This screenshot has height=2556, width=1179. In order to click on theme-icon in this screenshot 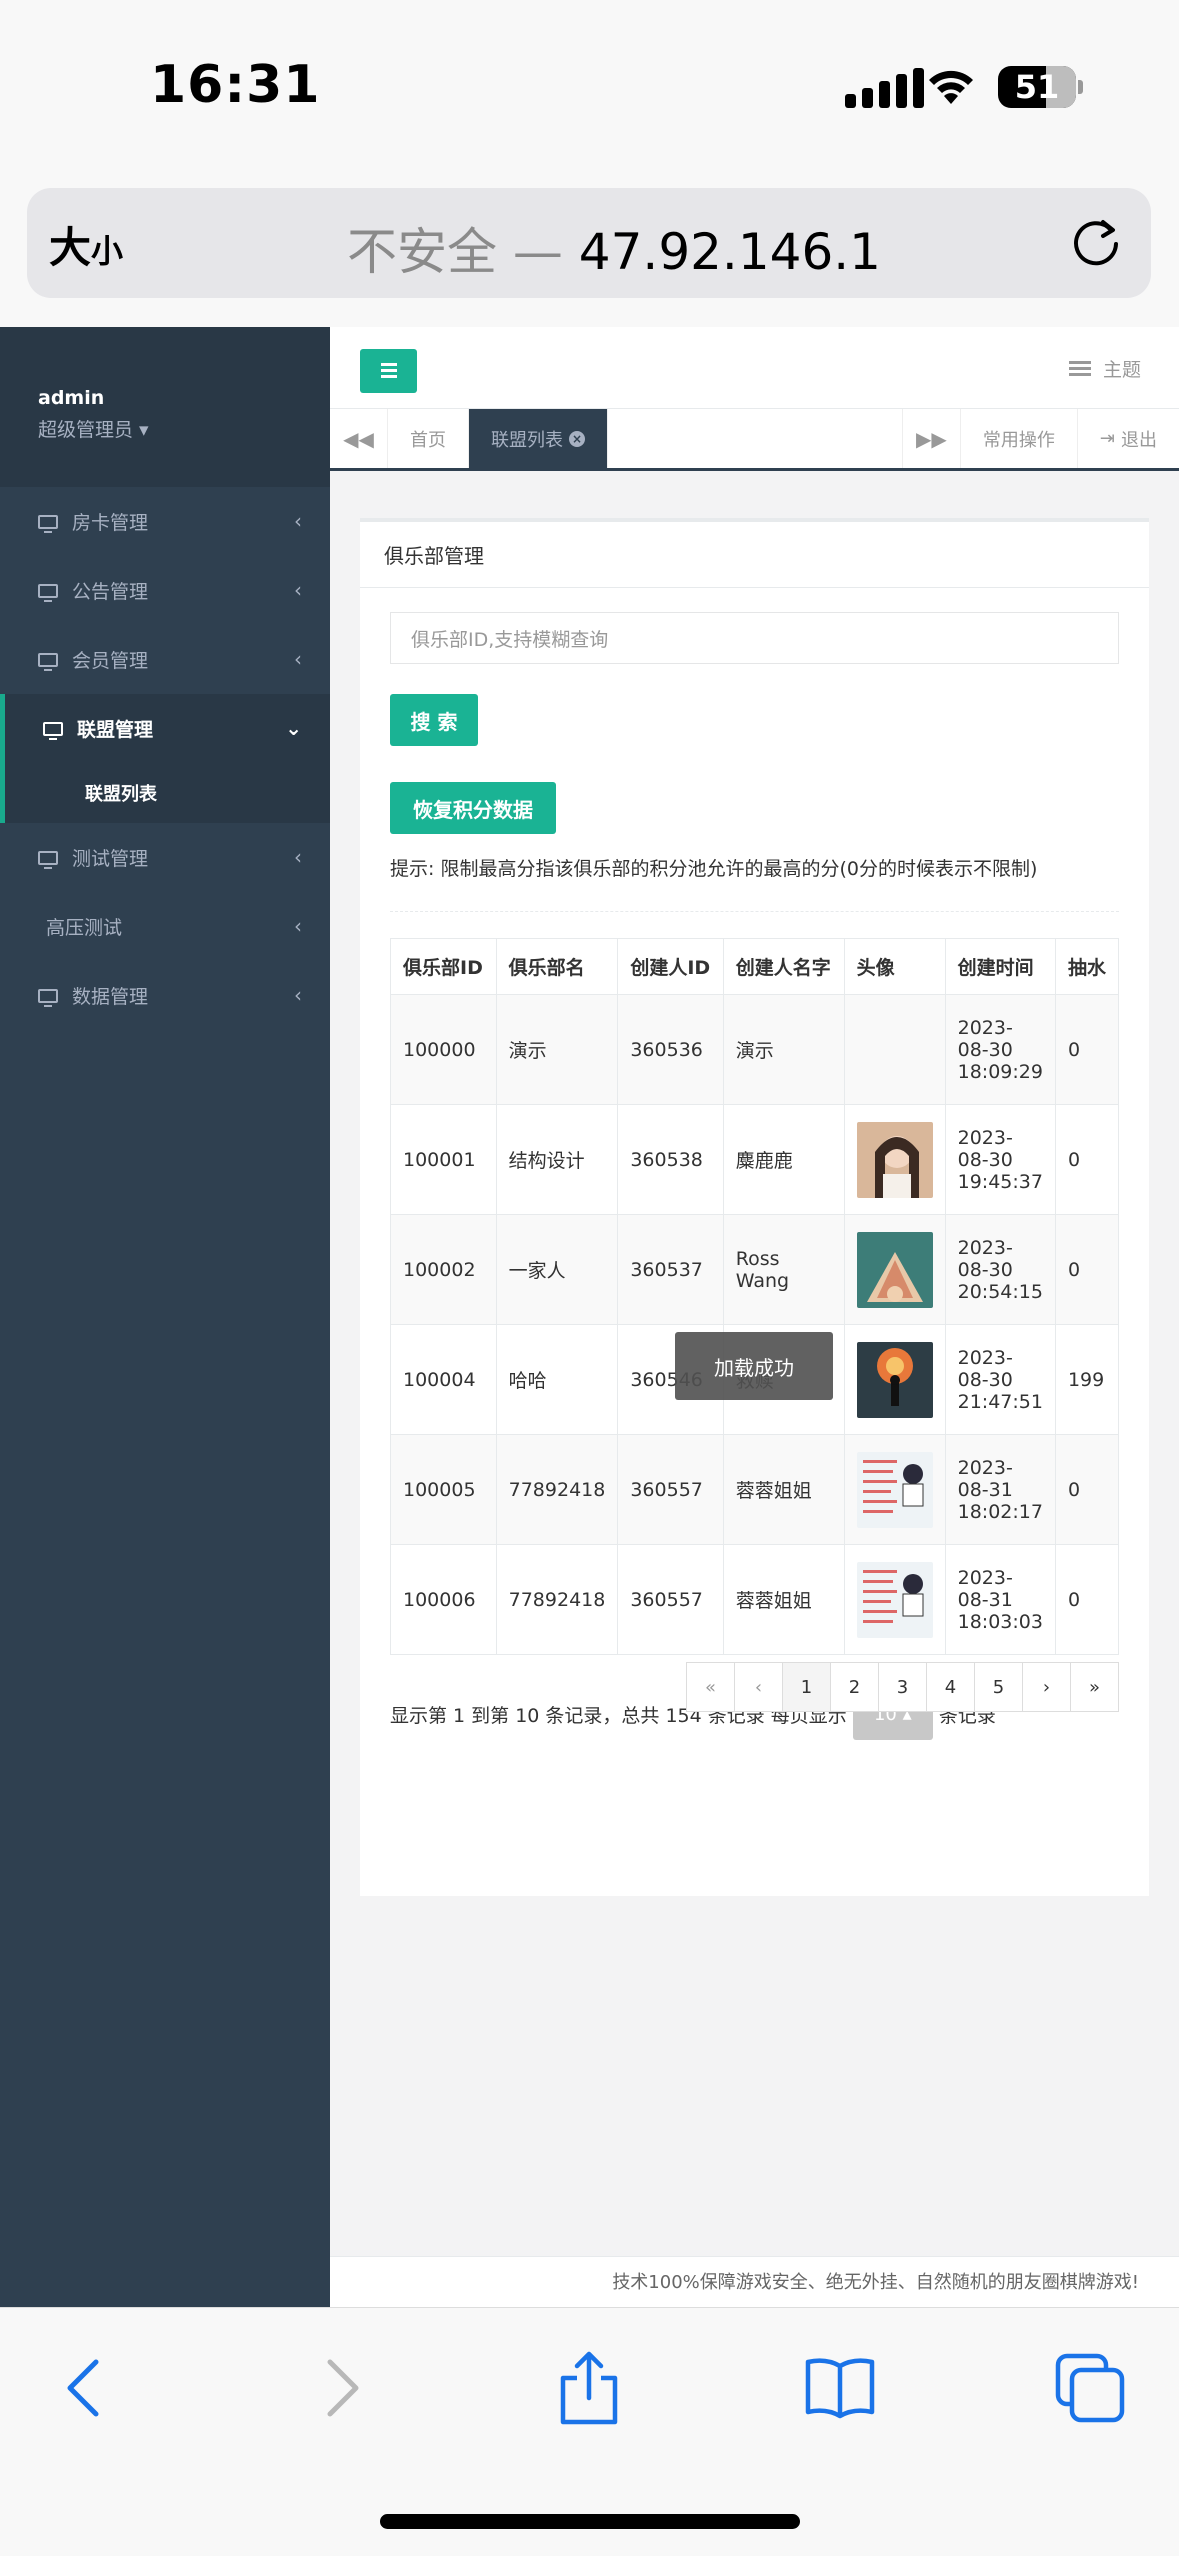, I will do `click(1079, 368)`.